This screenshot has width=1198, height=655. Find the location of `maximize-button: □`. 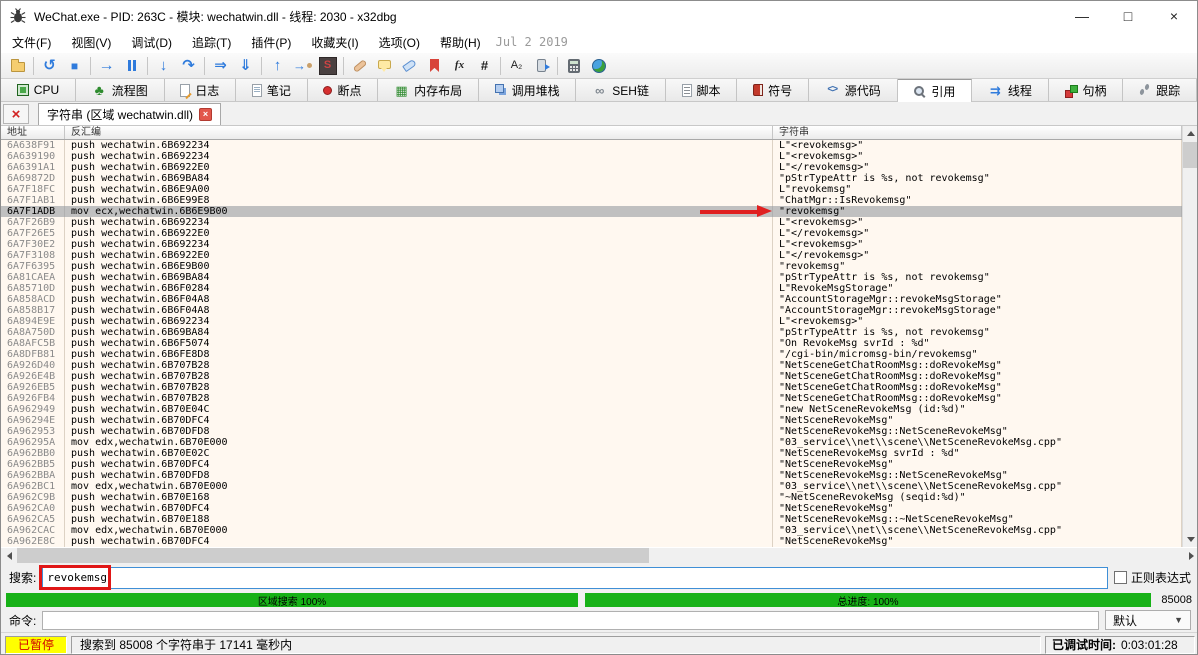

maximize-button: □ is located at coordinates (1128, 16).